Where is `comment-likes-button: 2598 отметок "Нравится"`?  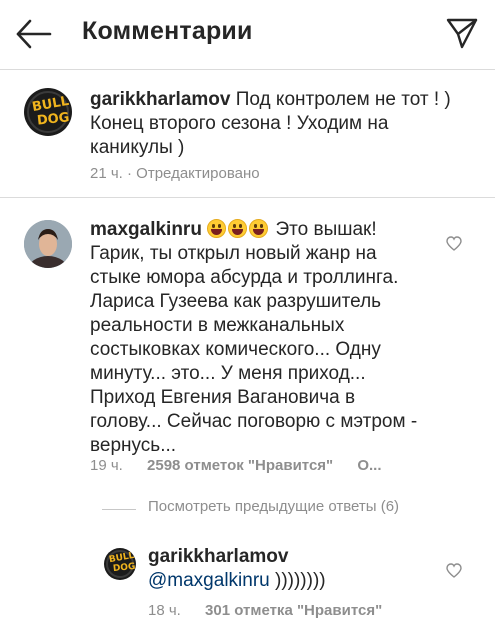
comment-likes-button: 2598 отметок "Нравится" is located at coordinates (240, 465).